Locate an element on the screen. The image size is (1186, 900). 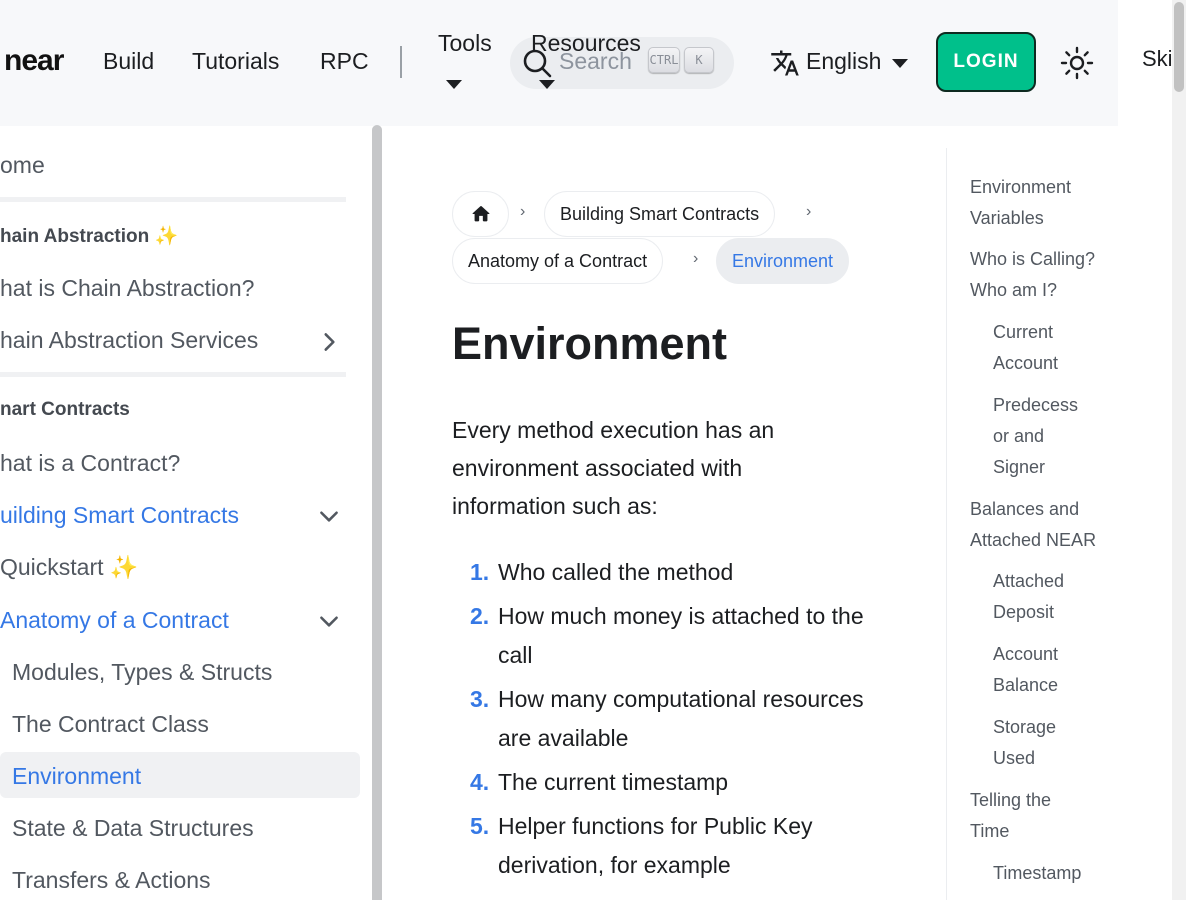
nav-link-build: Build is located at coordinates (128, 61).